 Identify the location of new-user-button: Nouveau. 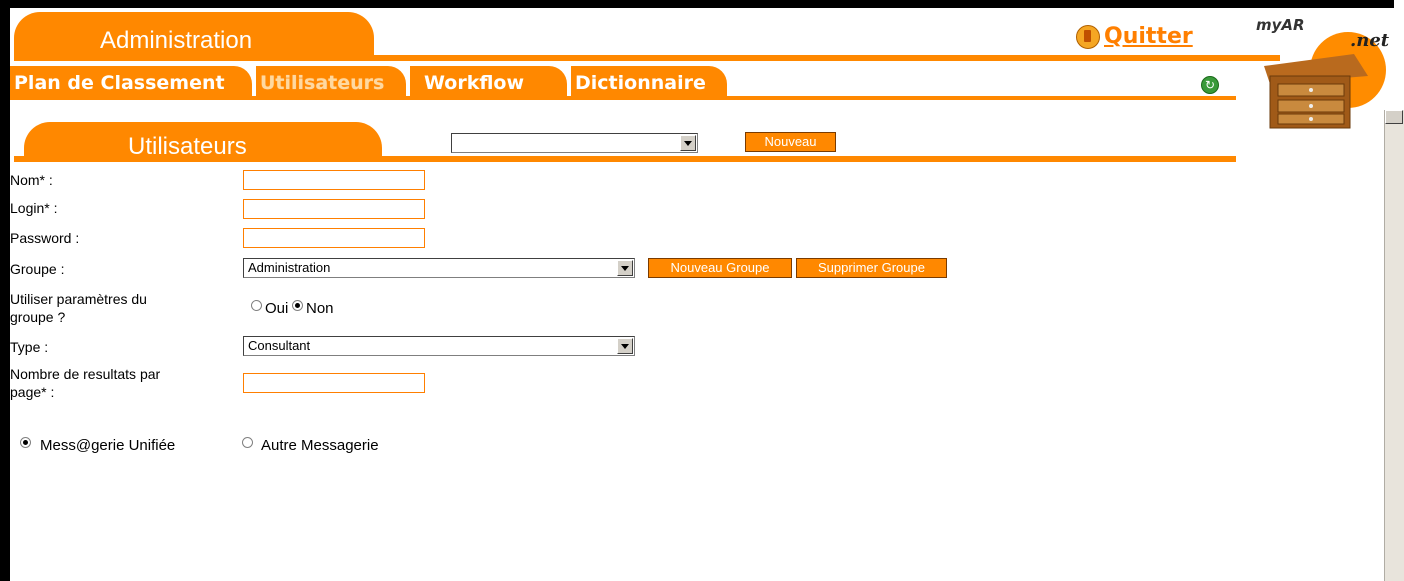
(790, 142).